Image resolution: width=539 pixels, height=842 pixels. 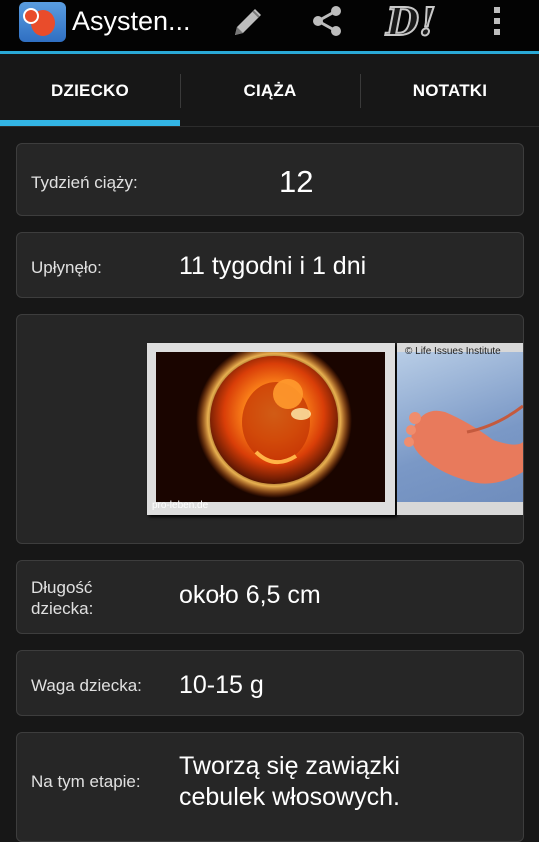 I want to click on development-stage-value: Tworzą się zawiązki cebulek włosowych., so click(x=289, y=781).